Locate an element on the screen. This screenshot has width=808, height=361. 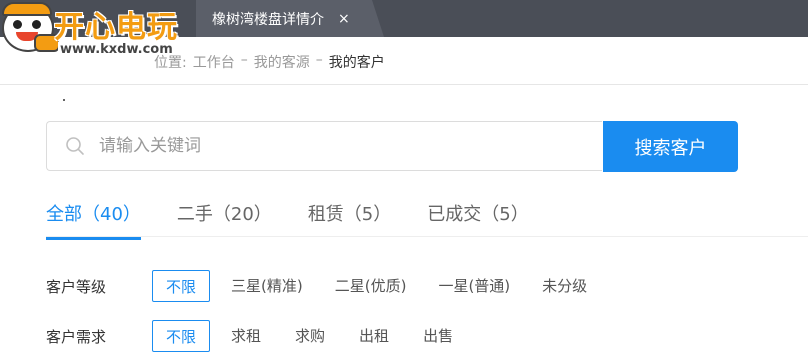
filter-option-demand-for-sale: 出售 is located at coordinates (438, 336).